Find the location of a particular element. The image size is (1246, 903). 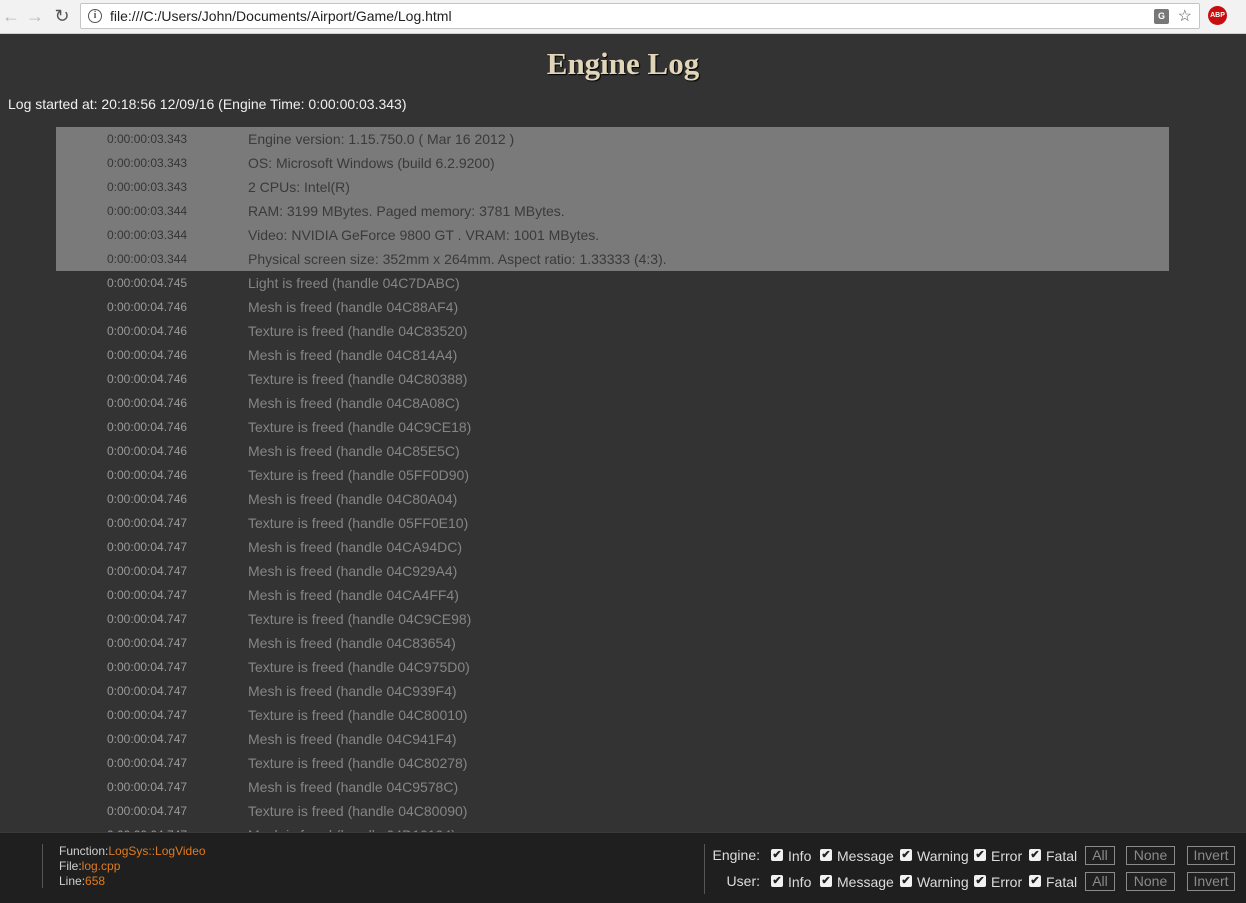

adblock-icon: ABP is located at coordinates (1217, 15).